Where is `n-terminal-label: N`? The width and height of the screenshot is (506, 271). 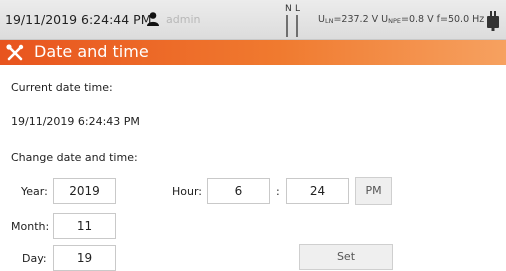 n-terminal-label: N is located at coordinates (288, 9).